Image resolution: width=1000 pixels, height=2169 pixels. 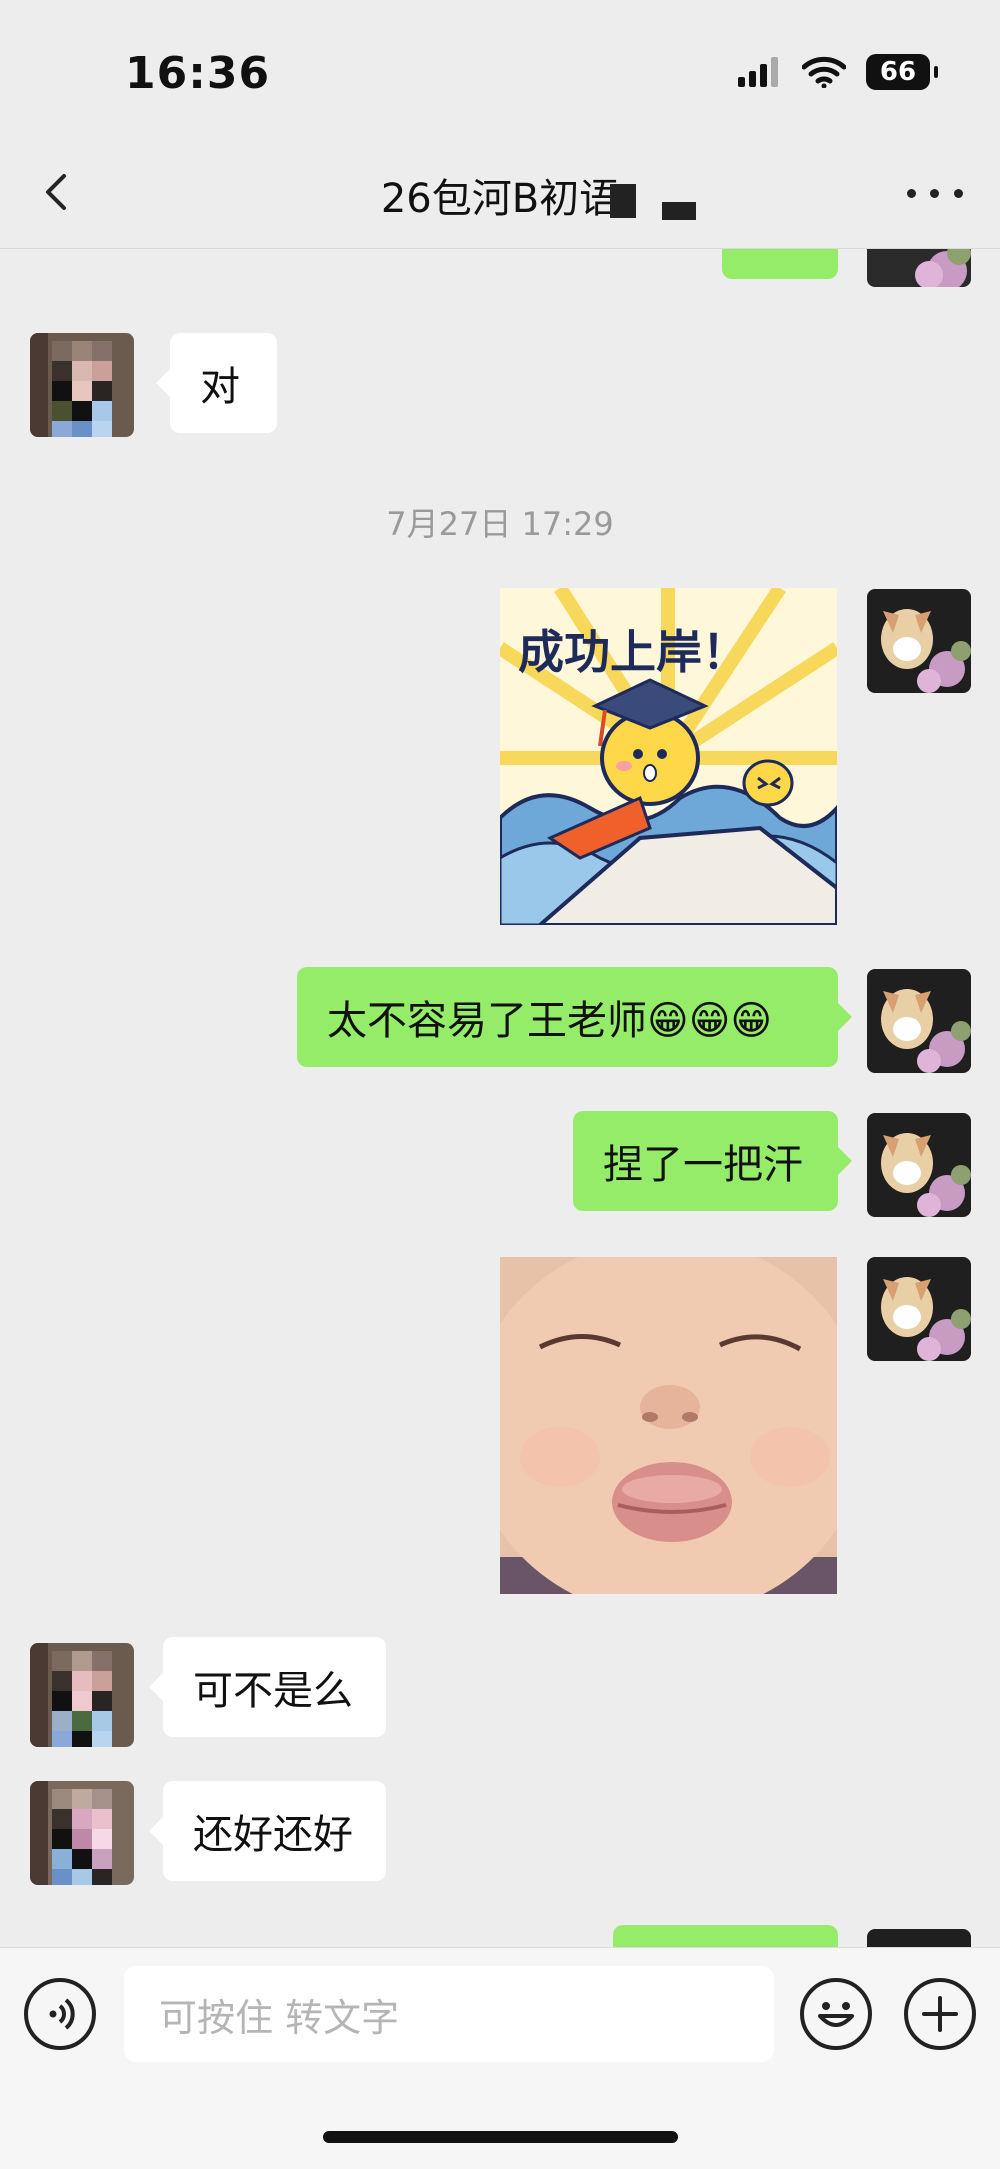 I want to click on message-bubble-contact: 还好还好, so click(x=267, y=1831).